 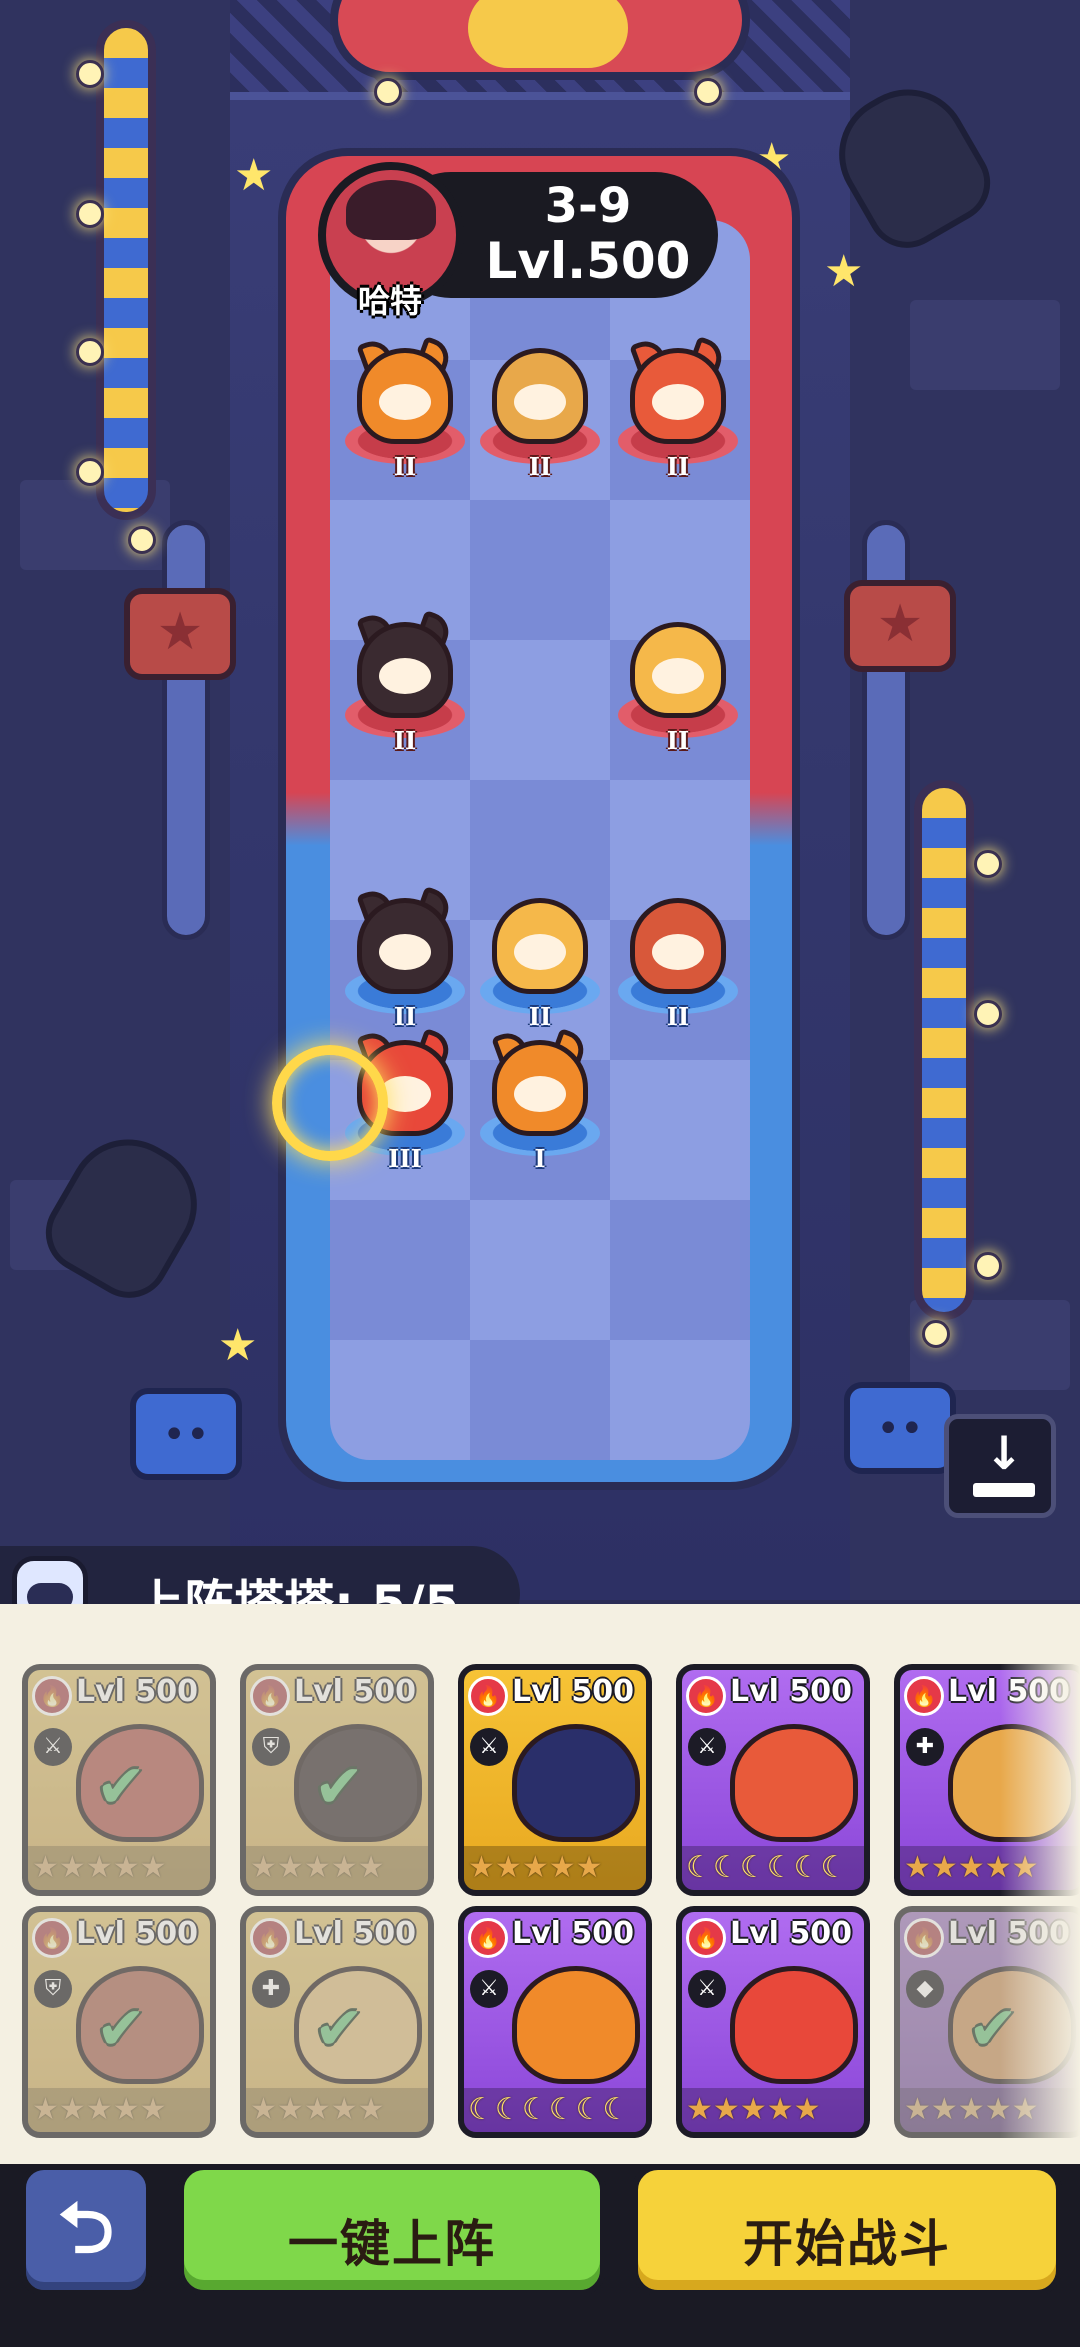 What do you see at coordinates (540, 1104) in the screenshot?
I see `tiger-cub-unit-icon: I` at bounding box center [540, 1104].